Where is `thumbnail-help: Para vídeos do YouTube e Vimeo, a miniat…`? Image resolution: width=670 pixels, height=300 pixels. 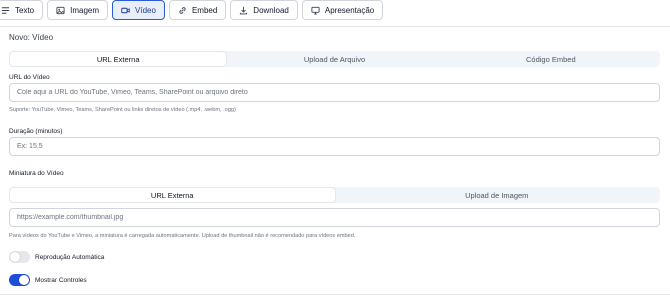 thumbnail-help: Para vídeos do YouTube e Vimeo, a miniat… is located at coordinates (182, 236).